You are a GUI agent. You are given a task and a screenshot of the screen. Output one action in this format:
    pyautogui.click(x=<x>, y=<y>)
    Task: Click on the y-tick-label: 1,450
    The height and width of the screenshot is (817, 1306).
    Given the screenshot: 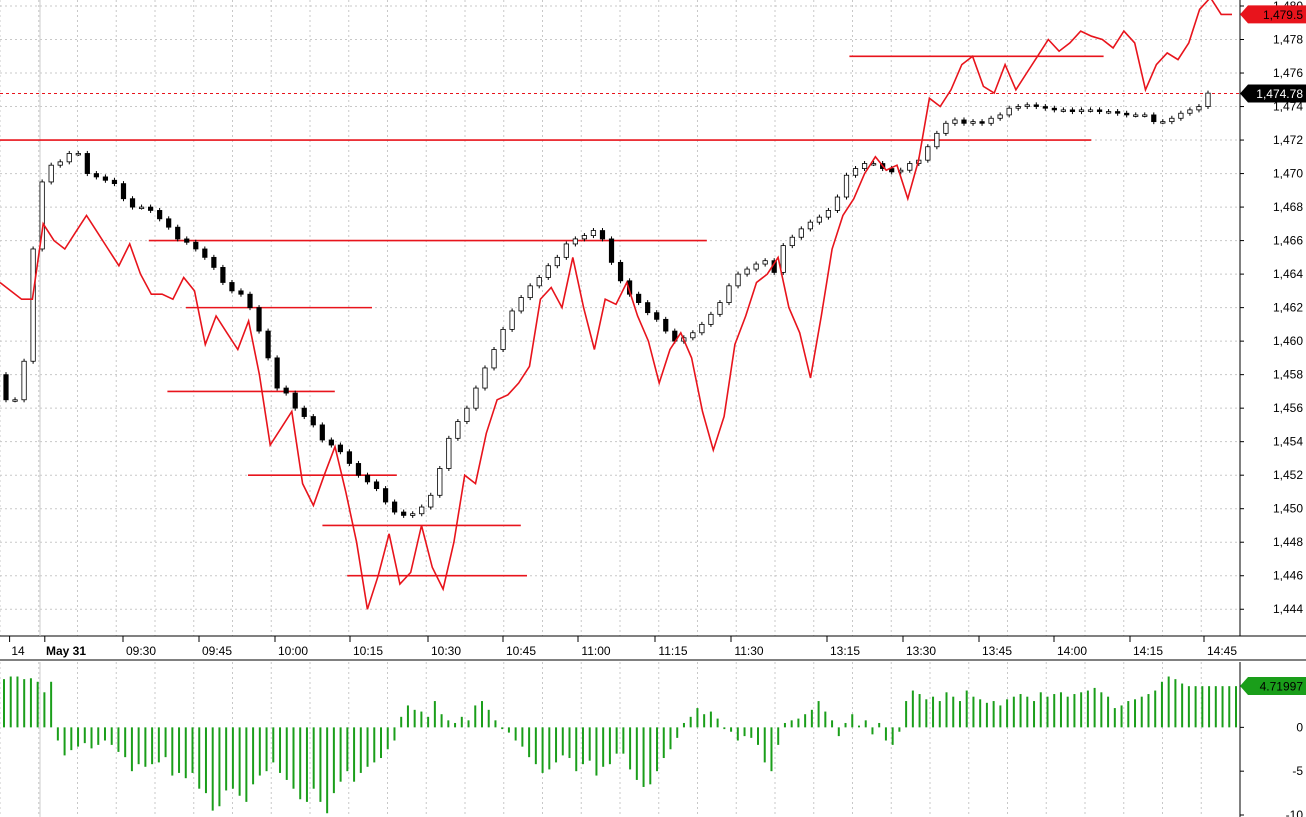 What is the action you would take?
    pyautogui.click(x=1288, y=509)
    